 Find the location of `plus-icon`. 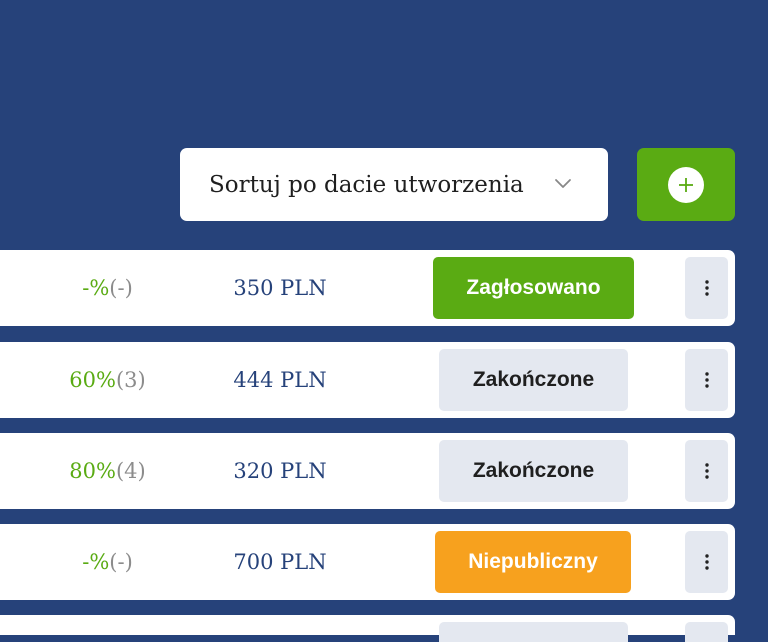

plus-icon is located at coordinates (686, 184).